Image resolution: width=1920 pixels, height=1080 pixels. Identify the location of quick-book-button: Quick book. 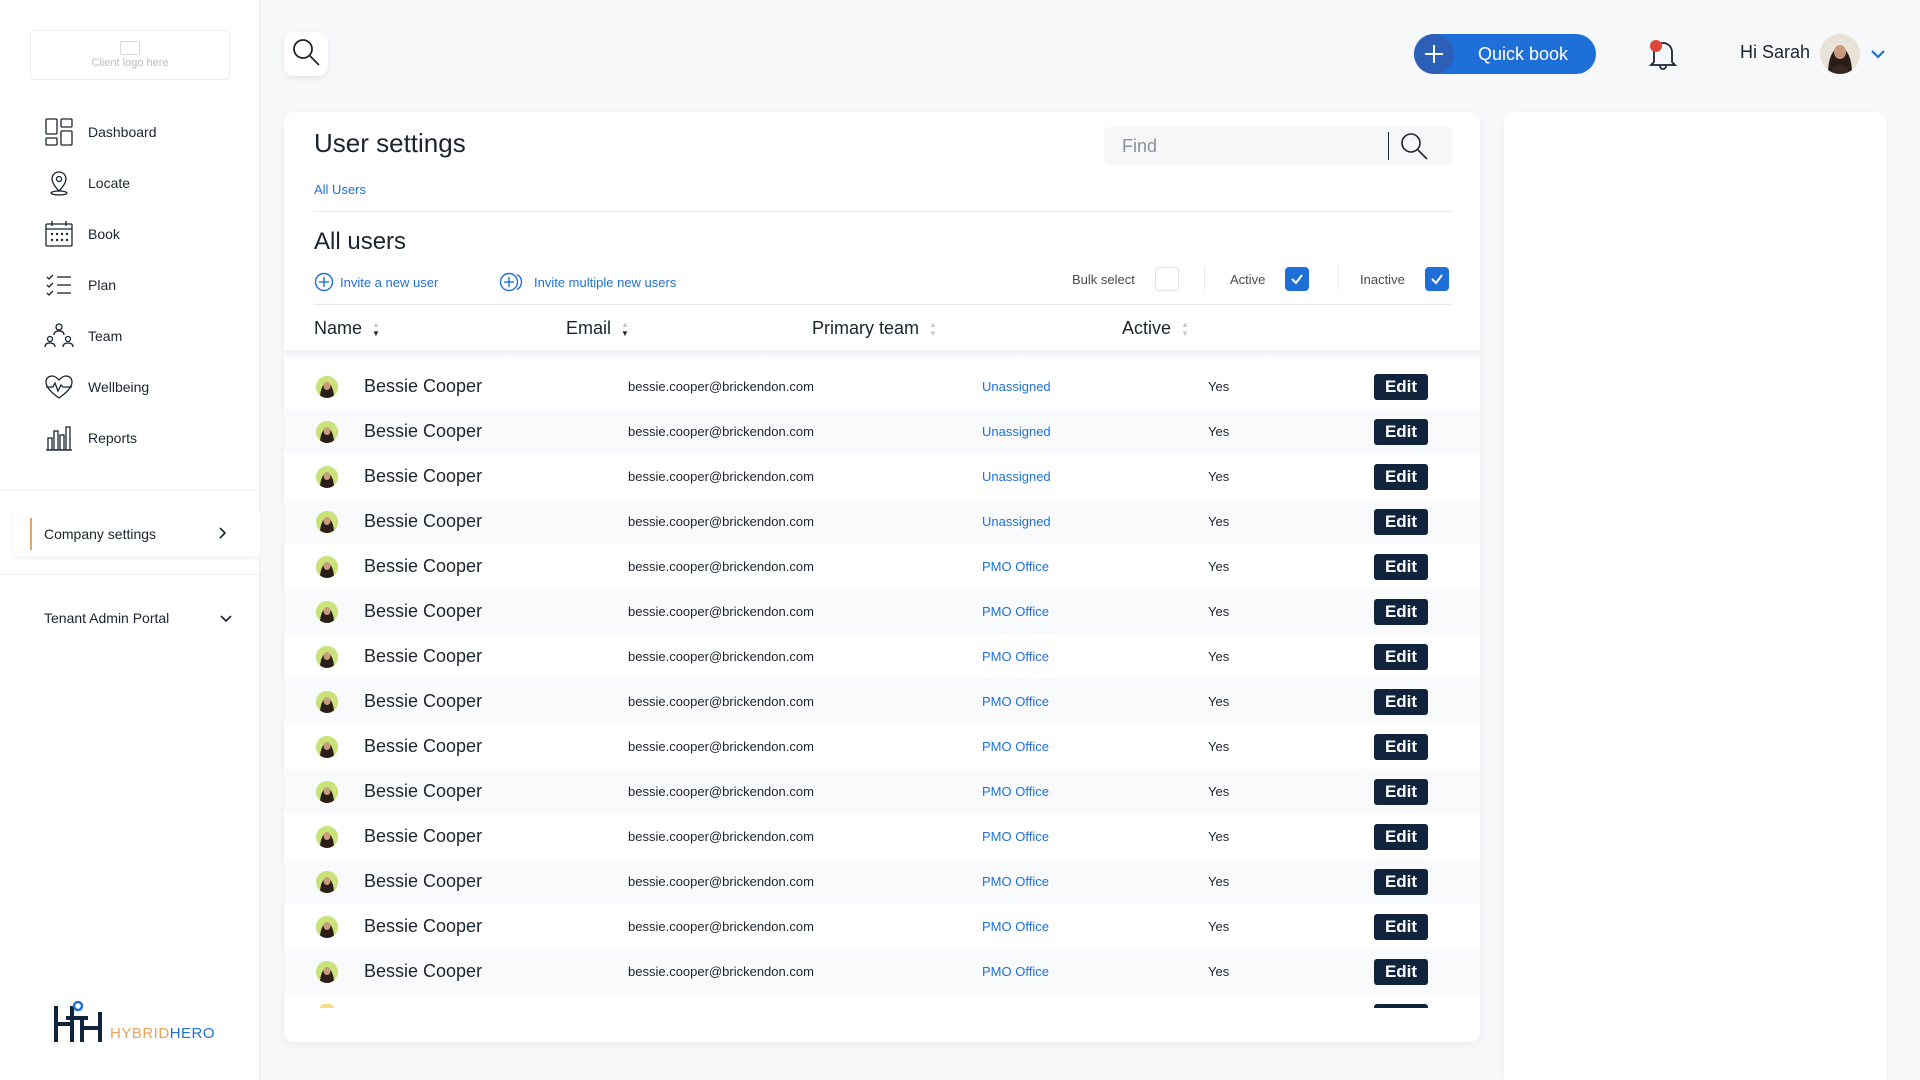
(1505, 54).